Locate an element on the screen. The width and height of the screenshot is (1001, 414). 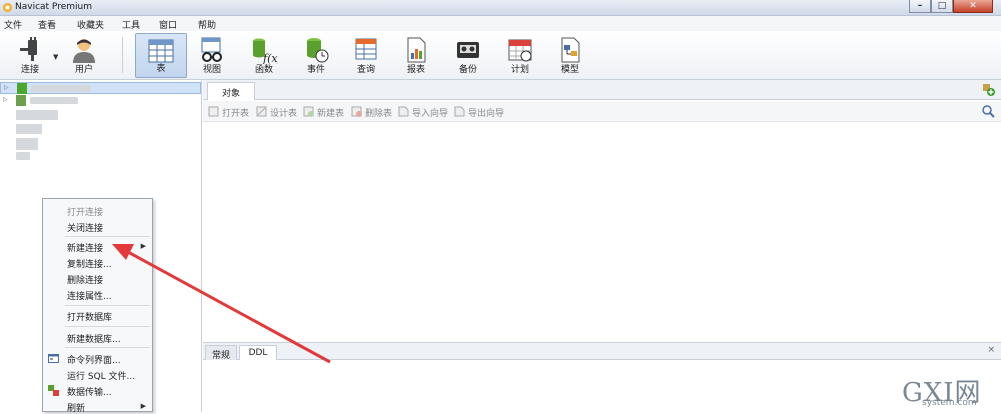
add-tab-icon is located at coordinates (989, 90).